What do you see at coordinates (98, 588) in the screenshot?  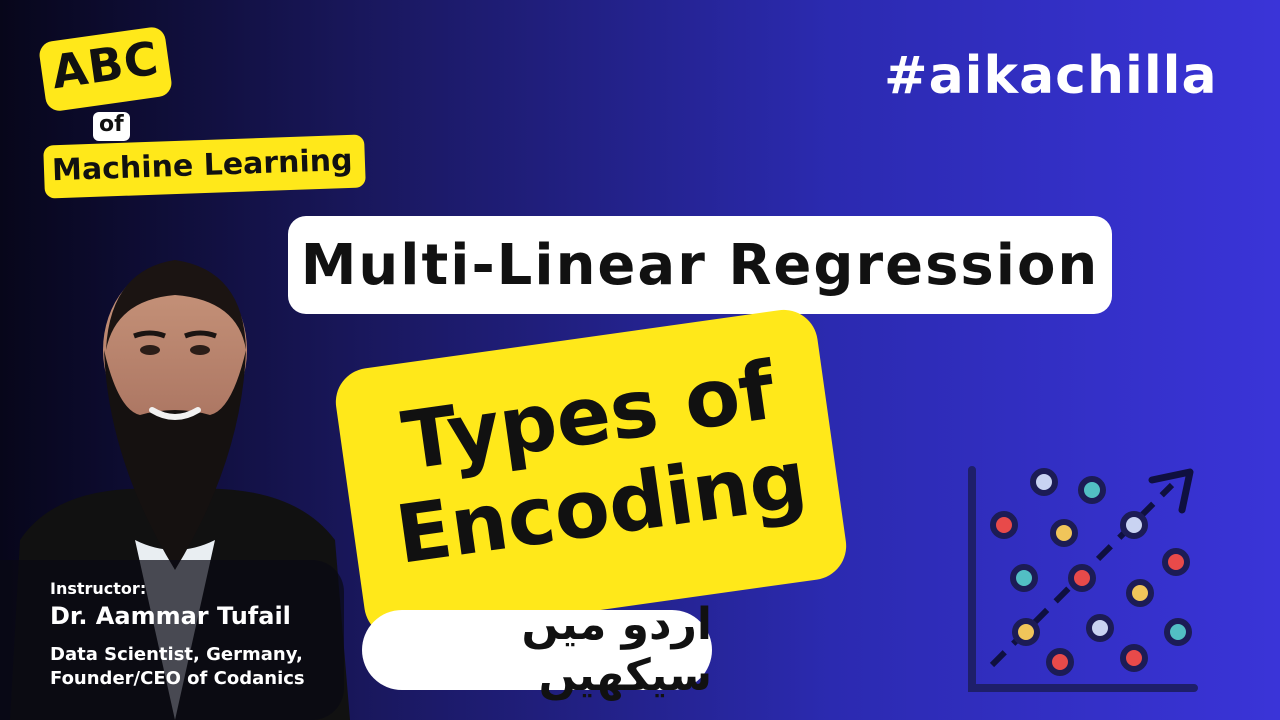 I see `instructor-label: Instructor:` at bounding box center [98, 588].